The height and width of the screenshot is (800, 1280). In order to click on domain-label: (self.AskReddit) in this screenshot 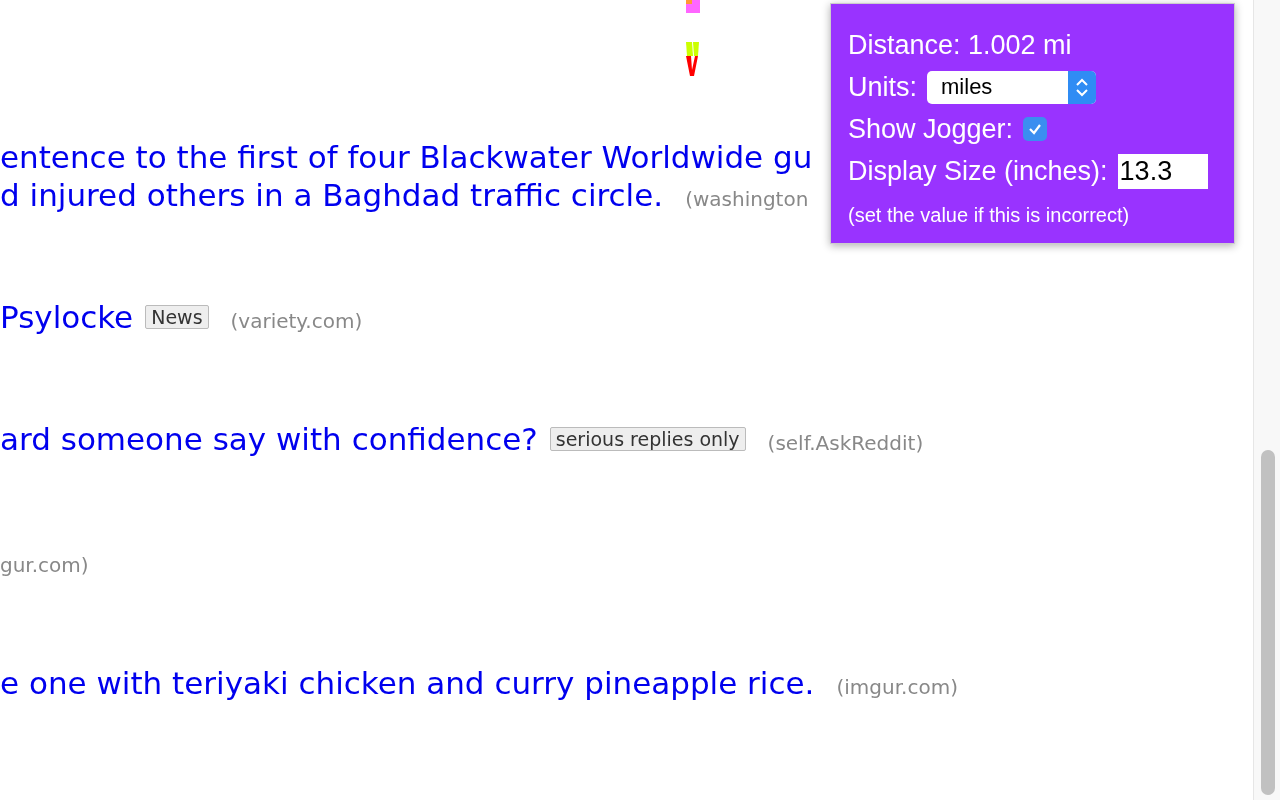, I will do `click(845, 443)`.